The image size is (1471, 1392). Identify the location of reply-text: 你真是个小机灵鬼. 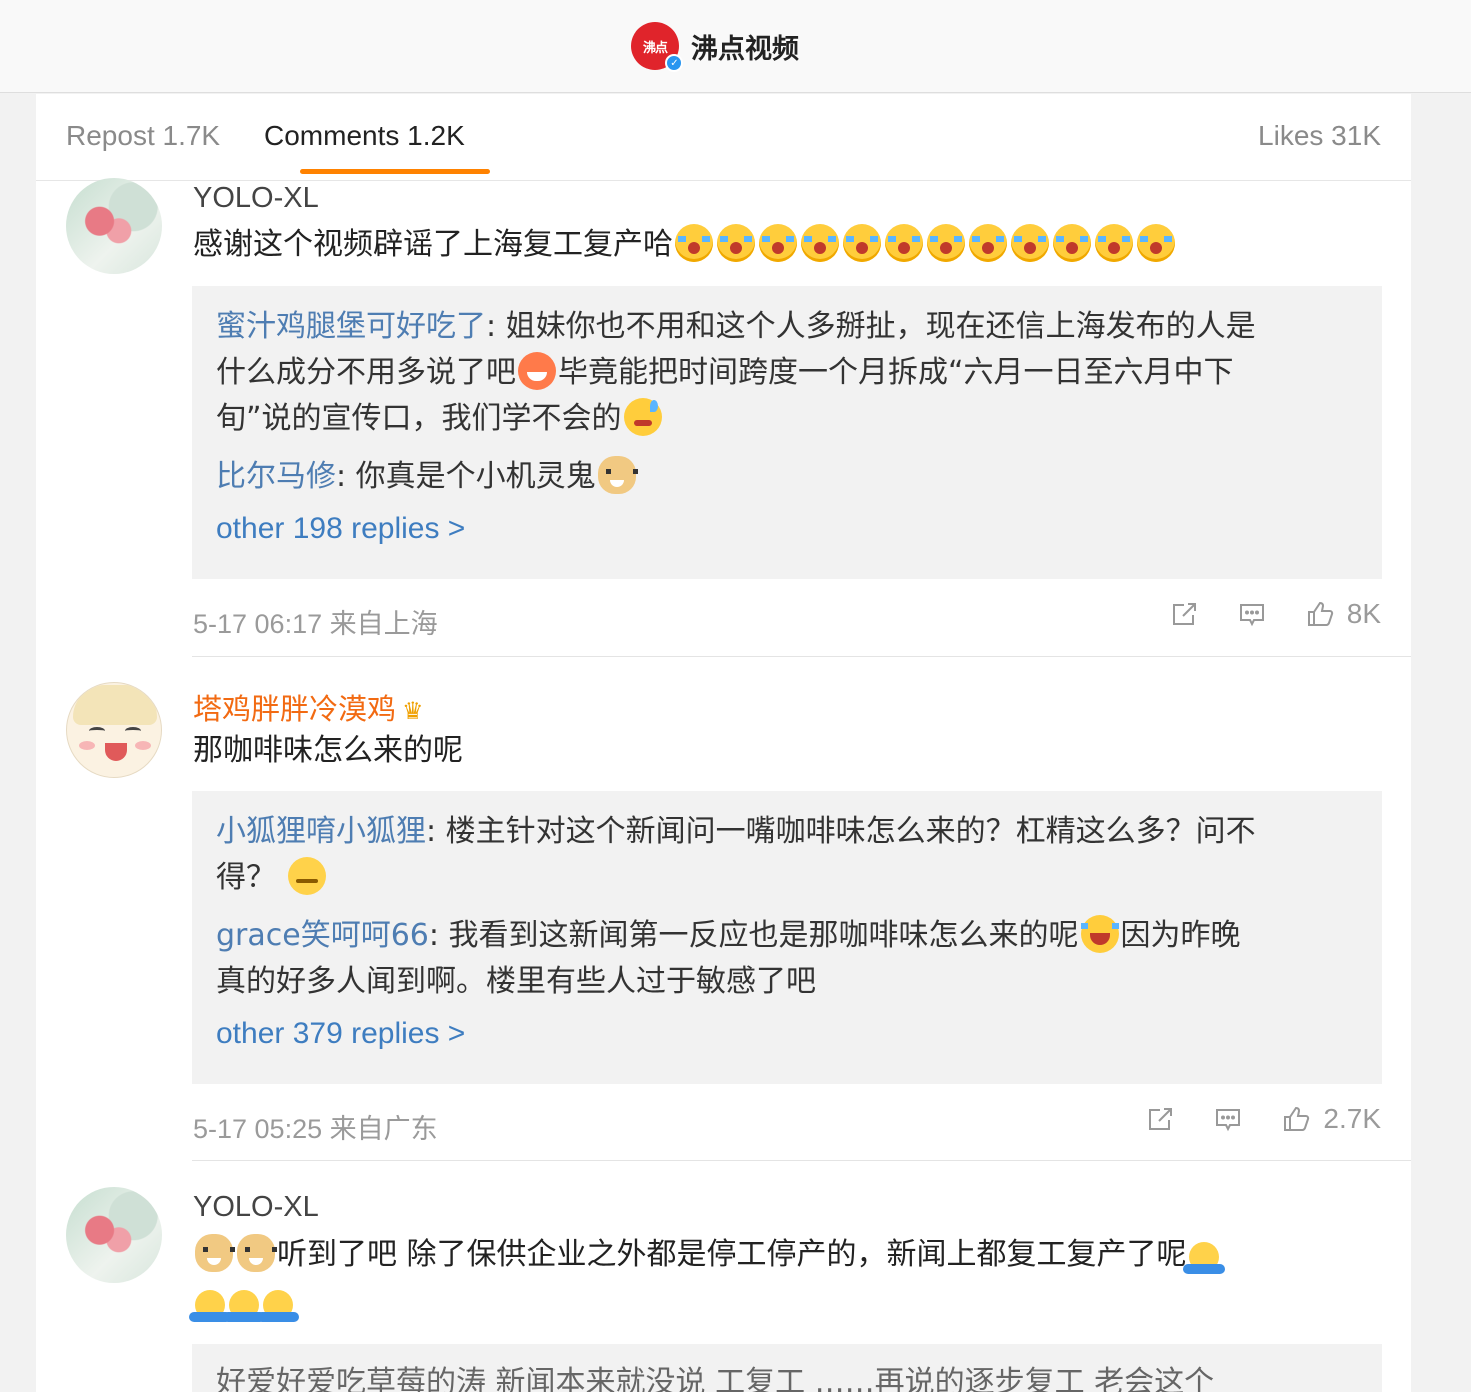
(475, 476).